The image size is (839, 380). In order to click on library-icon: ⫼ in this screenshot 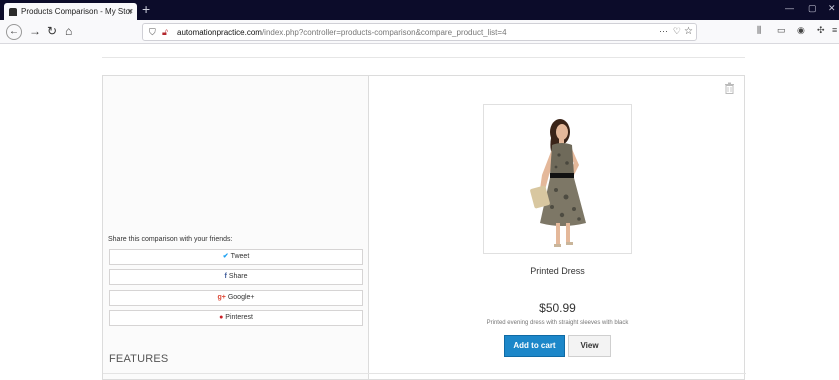, I will do `click(759, 30)`.